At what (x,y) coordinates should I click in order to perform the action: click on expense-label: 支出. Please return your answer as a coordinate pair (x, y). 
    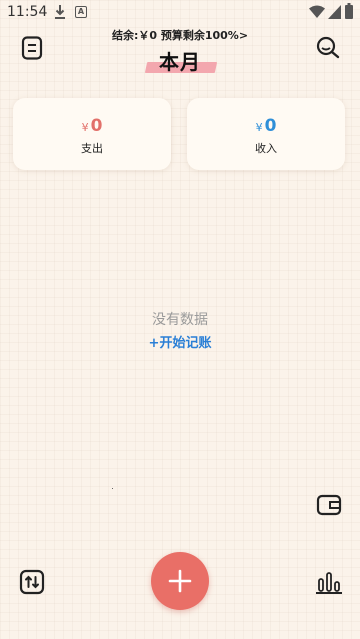
    Looking at the image, I should click on (92, 148).